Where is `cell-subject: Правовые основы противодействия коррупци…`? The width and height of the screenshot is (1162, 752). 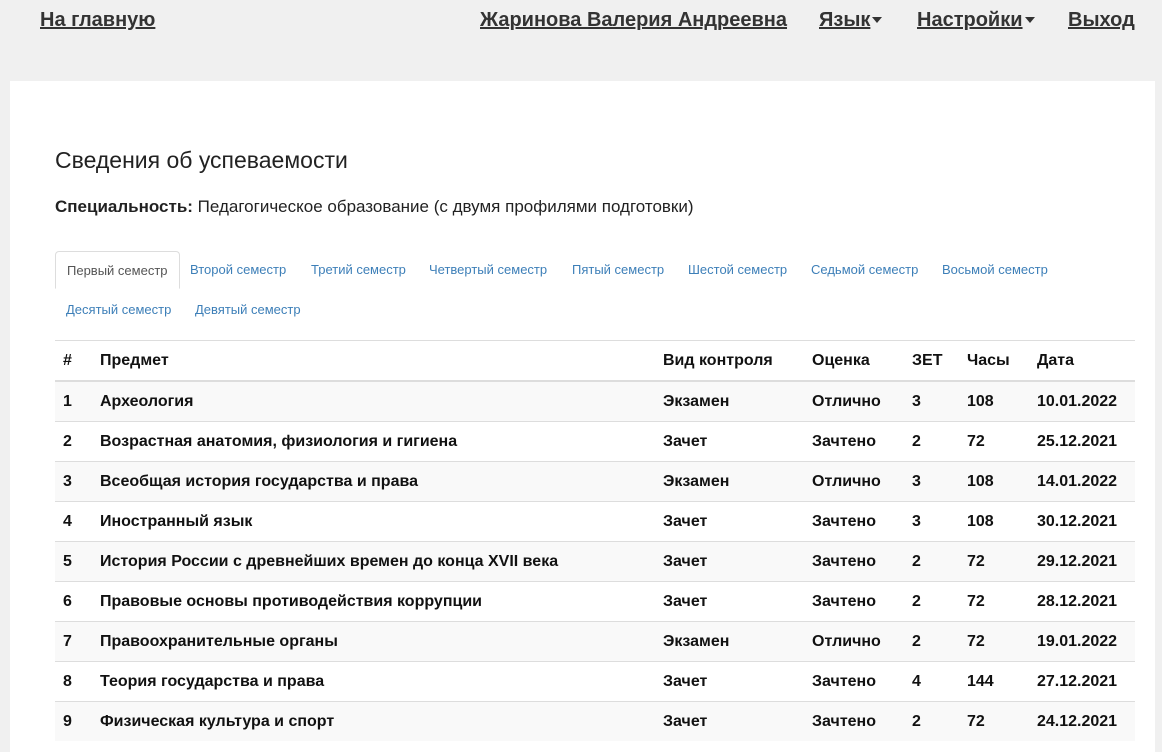 cell-subject: Правовые основы противодействия коррупци… is located at coordinates (381, 601).